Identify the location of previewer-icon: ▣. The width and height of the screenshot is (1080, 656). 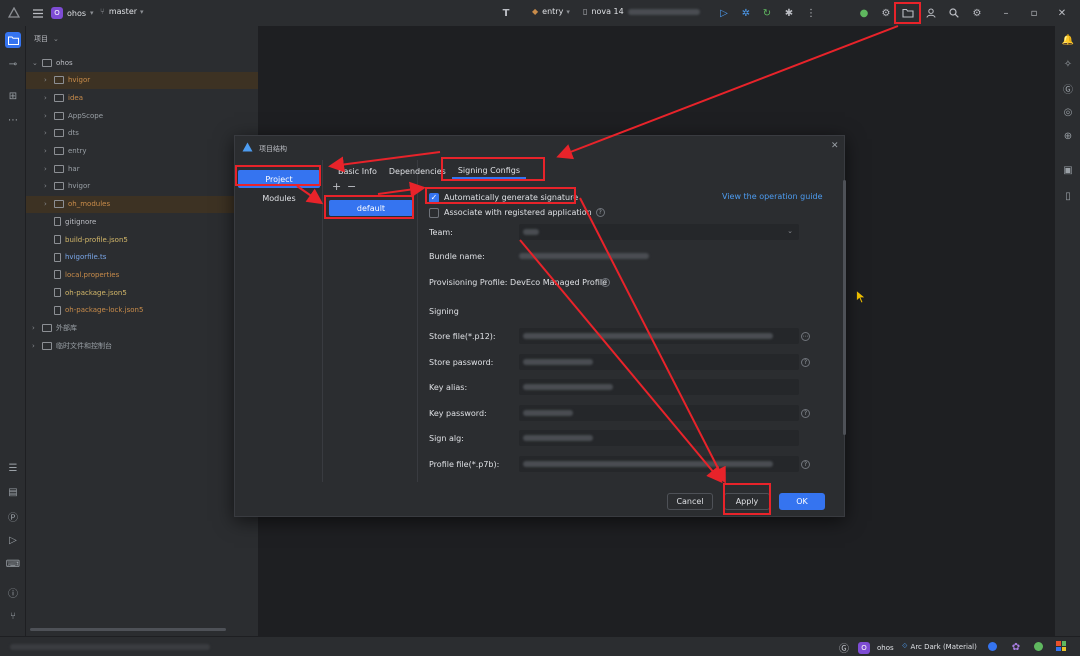
(1068, 170).